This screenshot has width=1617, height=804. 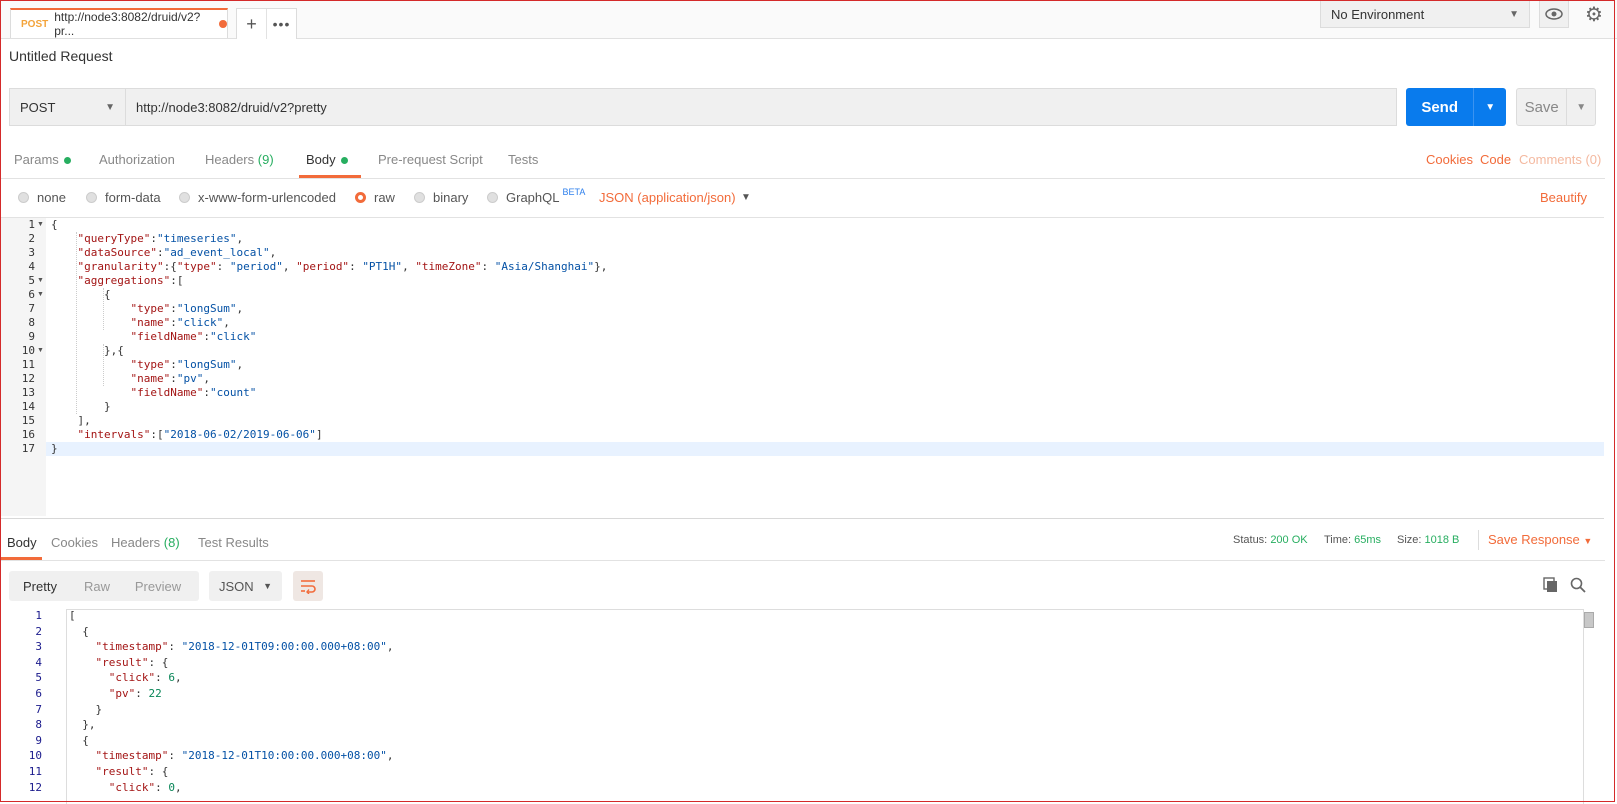 What do you see at coordinates (233, 542) in the screenshot?
I see `resp-tab-test-results: Test Results` at bounding box center [233, 542].